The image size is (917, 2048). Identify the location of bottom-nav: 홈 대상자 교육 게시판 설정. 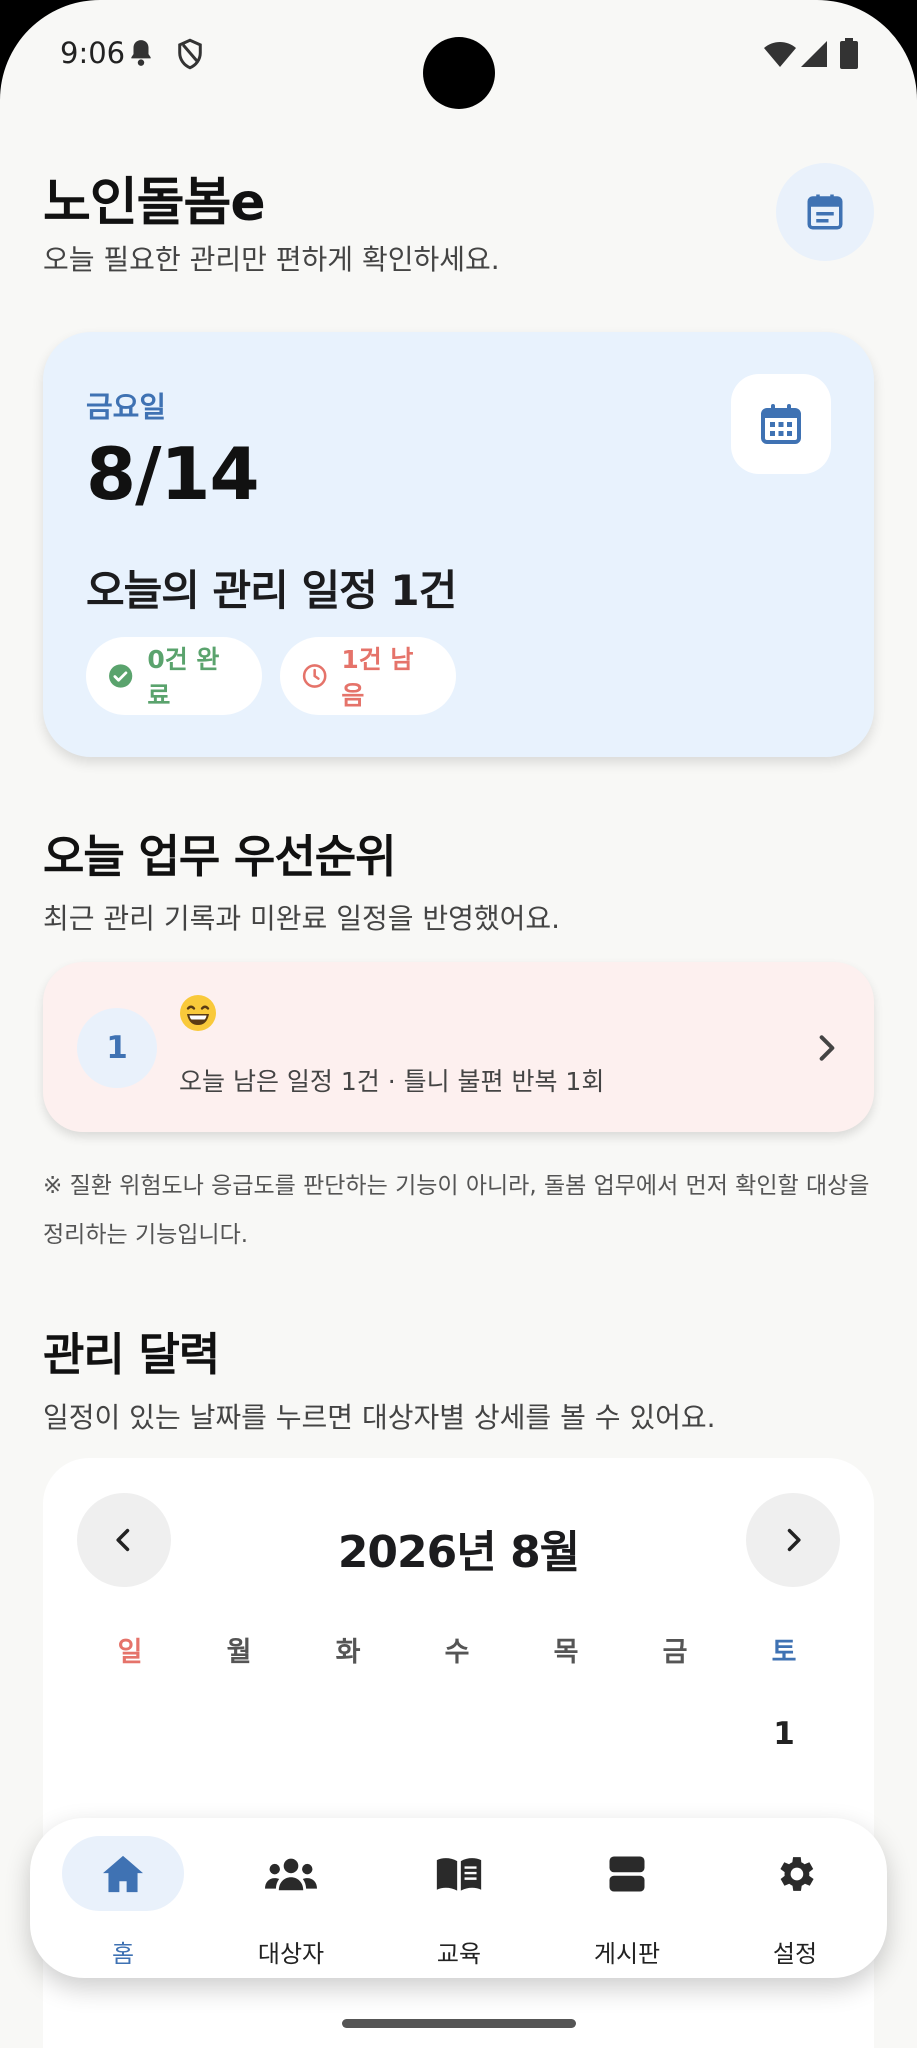
(458, 1898).